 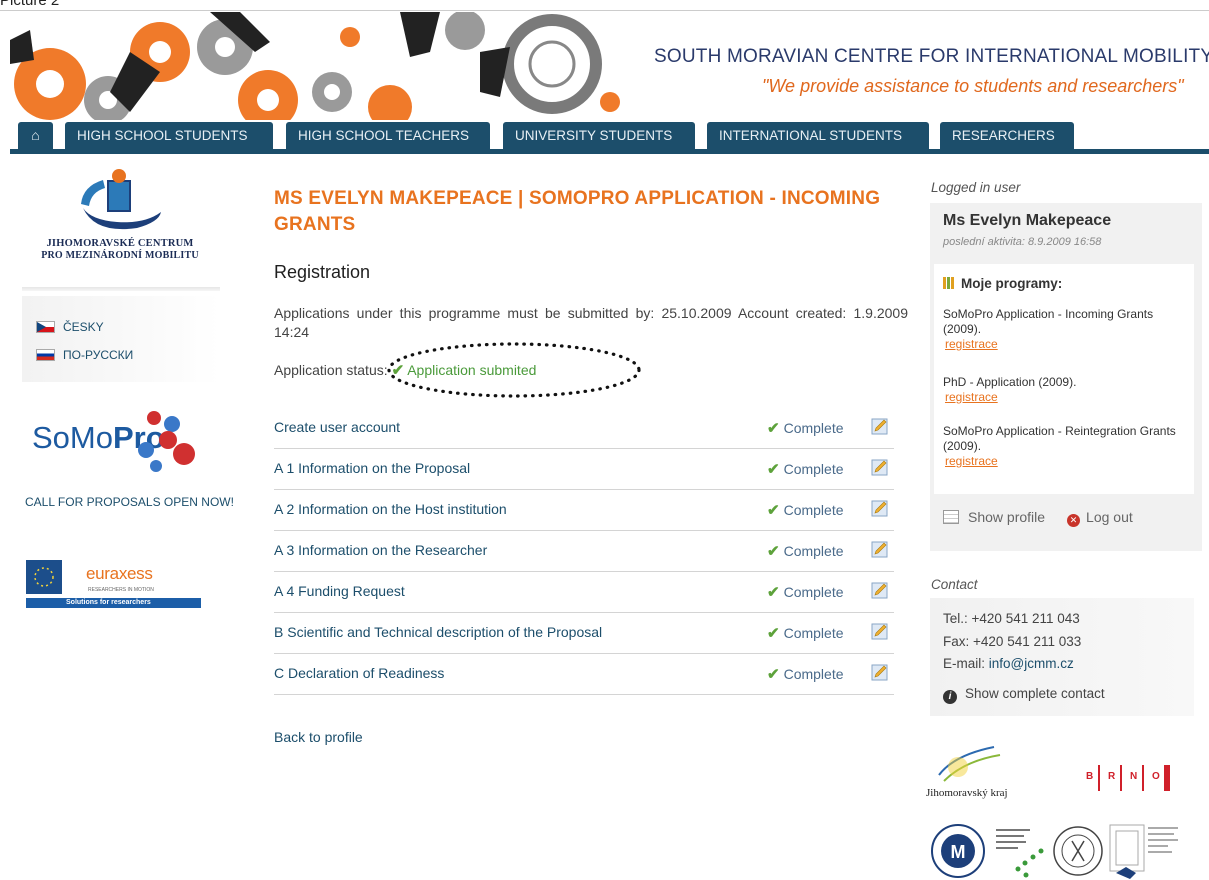 I want to click on step-link: A 4 Funding Request, so click(x=339, y=591).